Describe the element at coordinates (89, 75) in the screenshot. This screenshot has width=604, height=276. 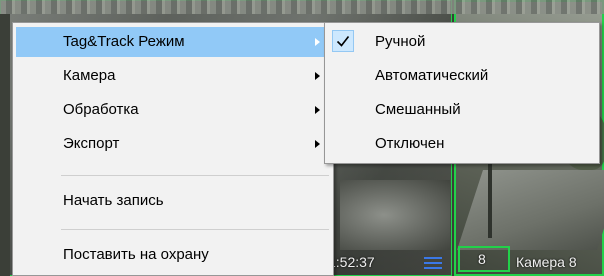
I see `menu-item-label: Камера` at that location.